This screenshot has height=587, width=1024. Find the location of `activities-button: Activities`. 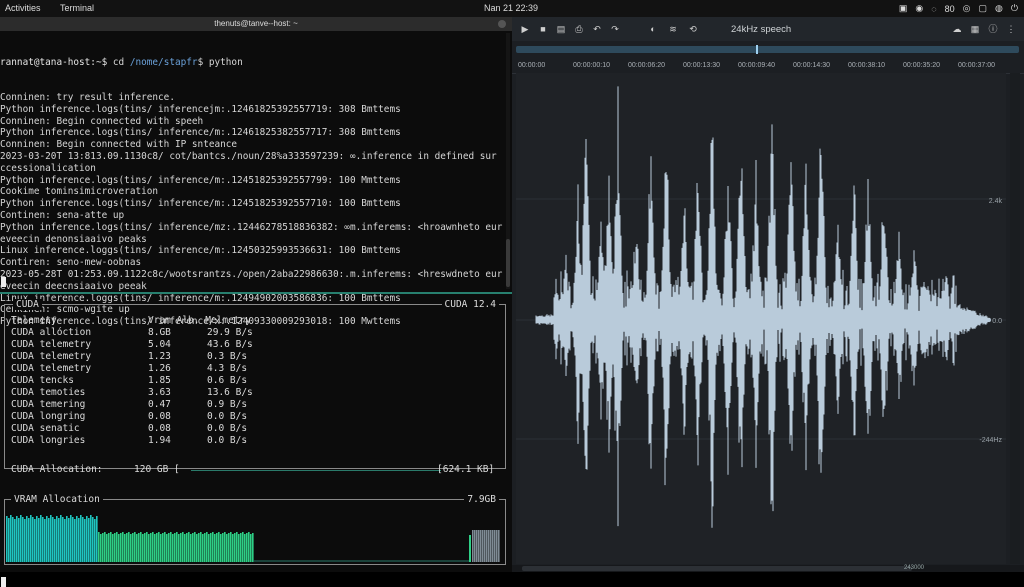

activities-button: Activities is located at coordinates (23, 8).